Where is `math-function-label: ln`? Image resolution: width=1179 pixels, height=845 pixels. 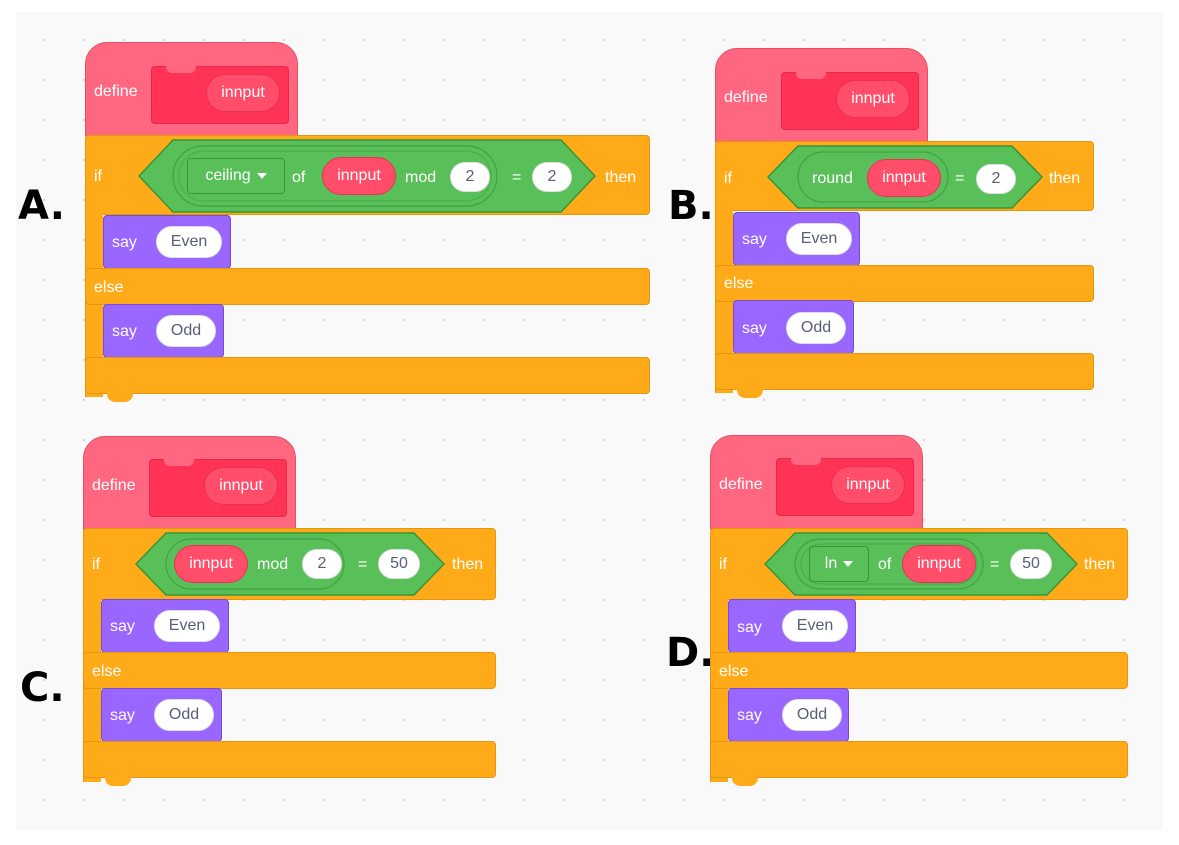 math-function-label: ln is located at coordinates (831, 563).